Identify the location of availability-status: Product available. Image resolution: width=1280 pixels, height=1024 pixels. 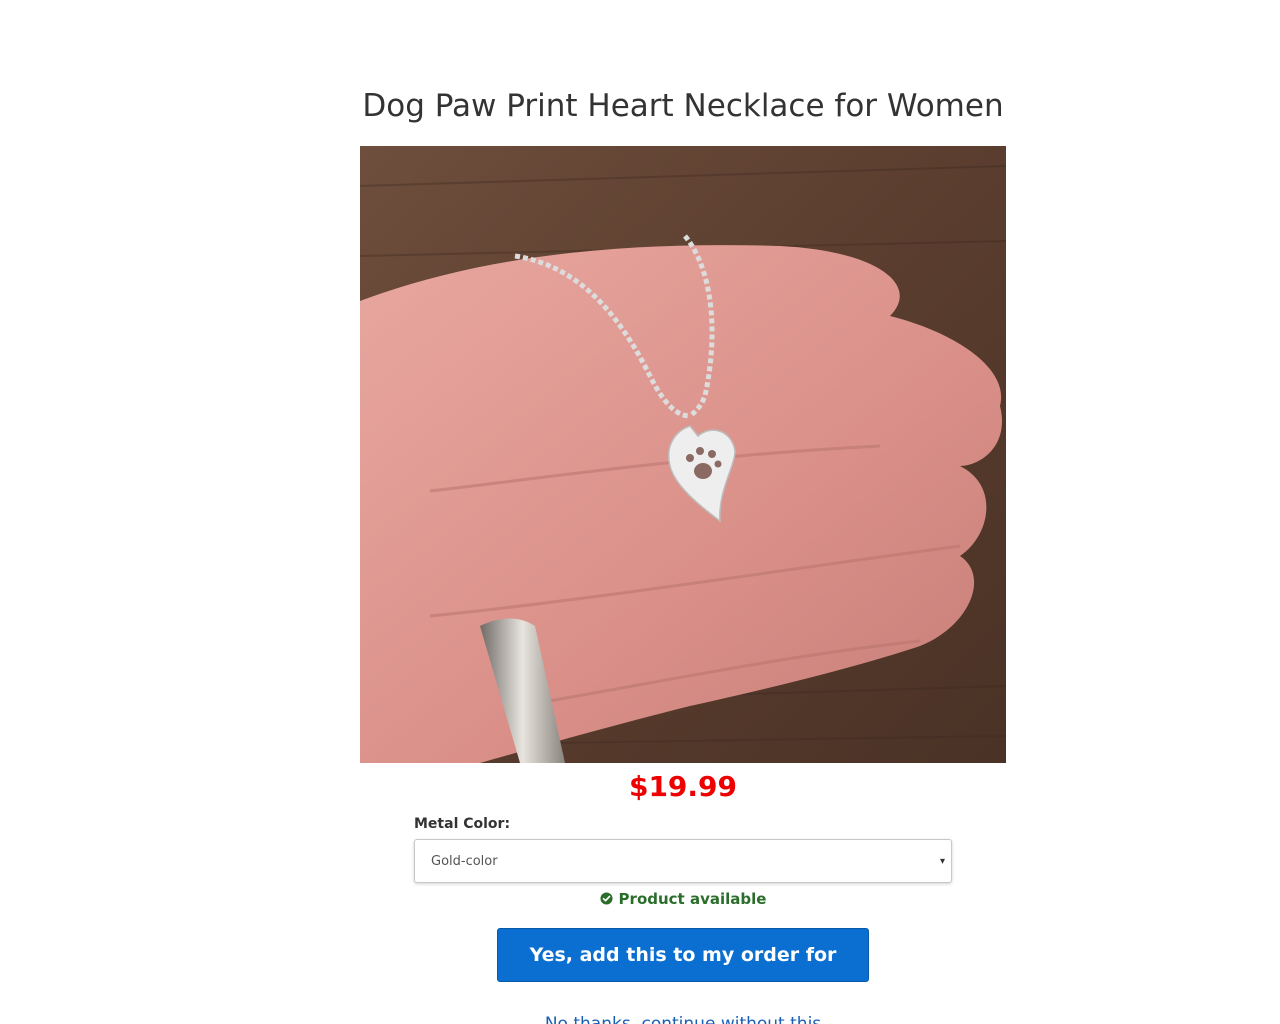
(683, 899).